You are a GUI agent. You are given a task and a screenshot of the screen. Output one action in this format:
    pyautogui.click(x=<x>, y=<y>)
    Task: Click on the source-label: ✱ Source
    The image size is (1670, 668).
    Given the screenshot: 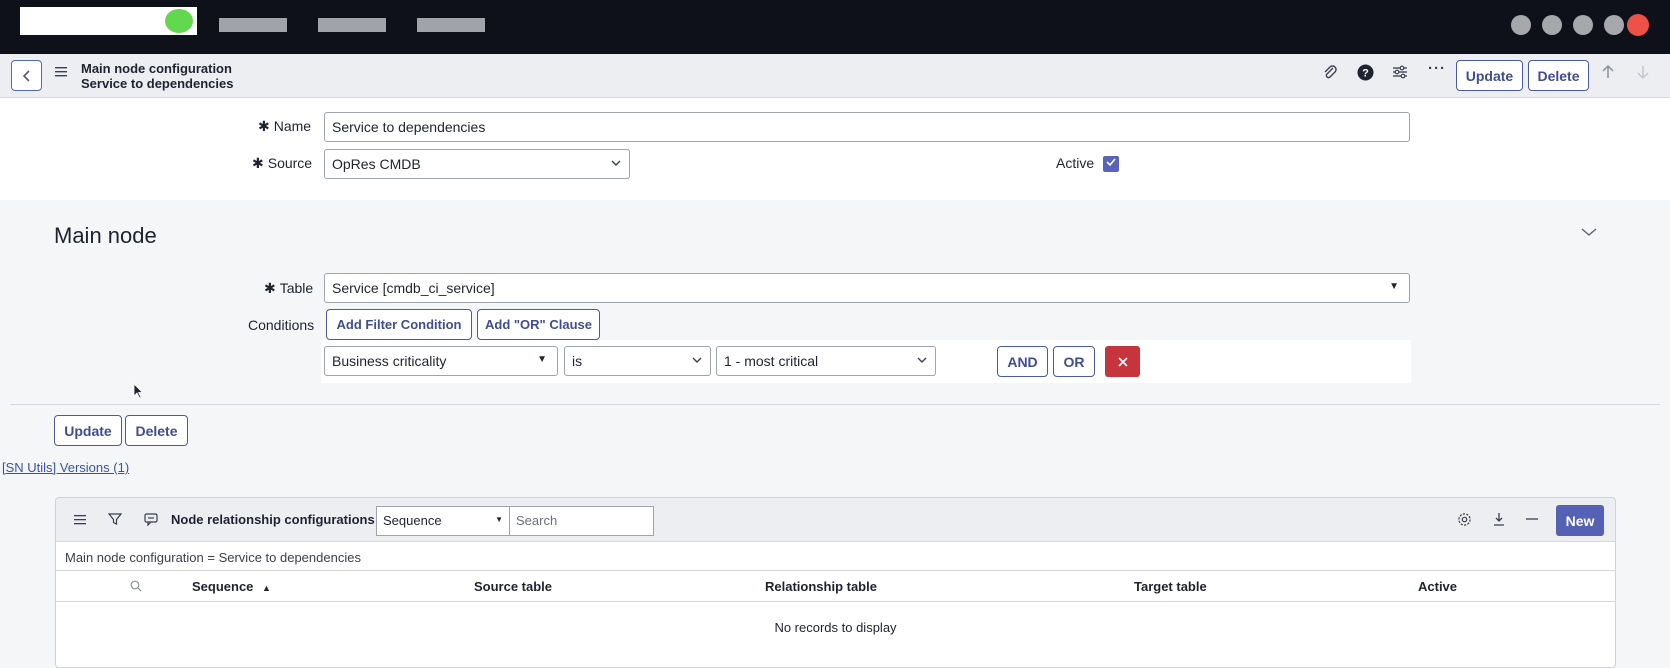 What is the action you would take?
    pyautogui.click(x=282, y=163)
    